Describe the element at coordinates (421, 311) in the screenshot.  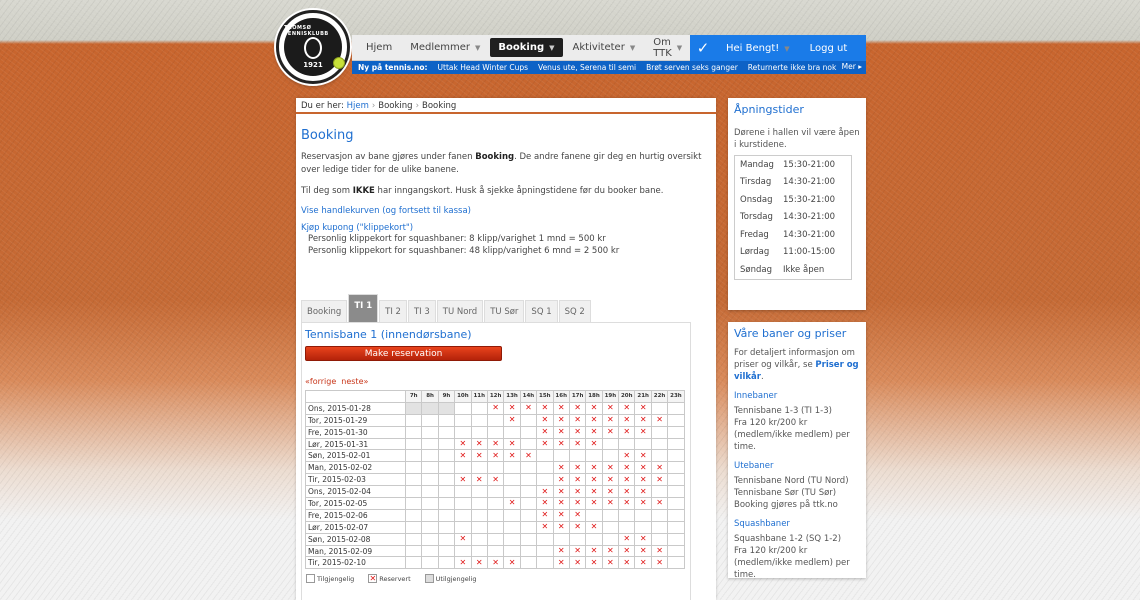
I see `tab-ti-3: TI 3` at that location.